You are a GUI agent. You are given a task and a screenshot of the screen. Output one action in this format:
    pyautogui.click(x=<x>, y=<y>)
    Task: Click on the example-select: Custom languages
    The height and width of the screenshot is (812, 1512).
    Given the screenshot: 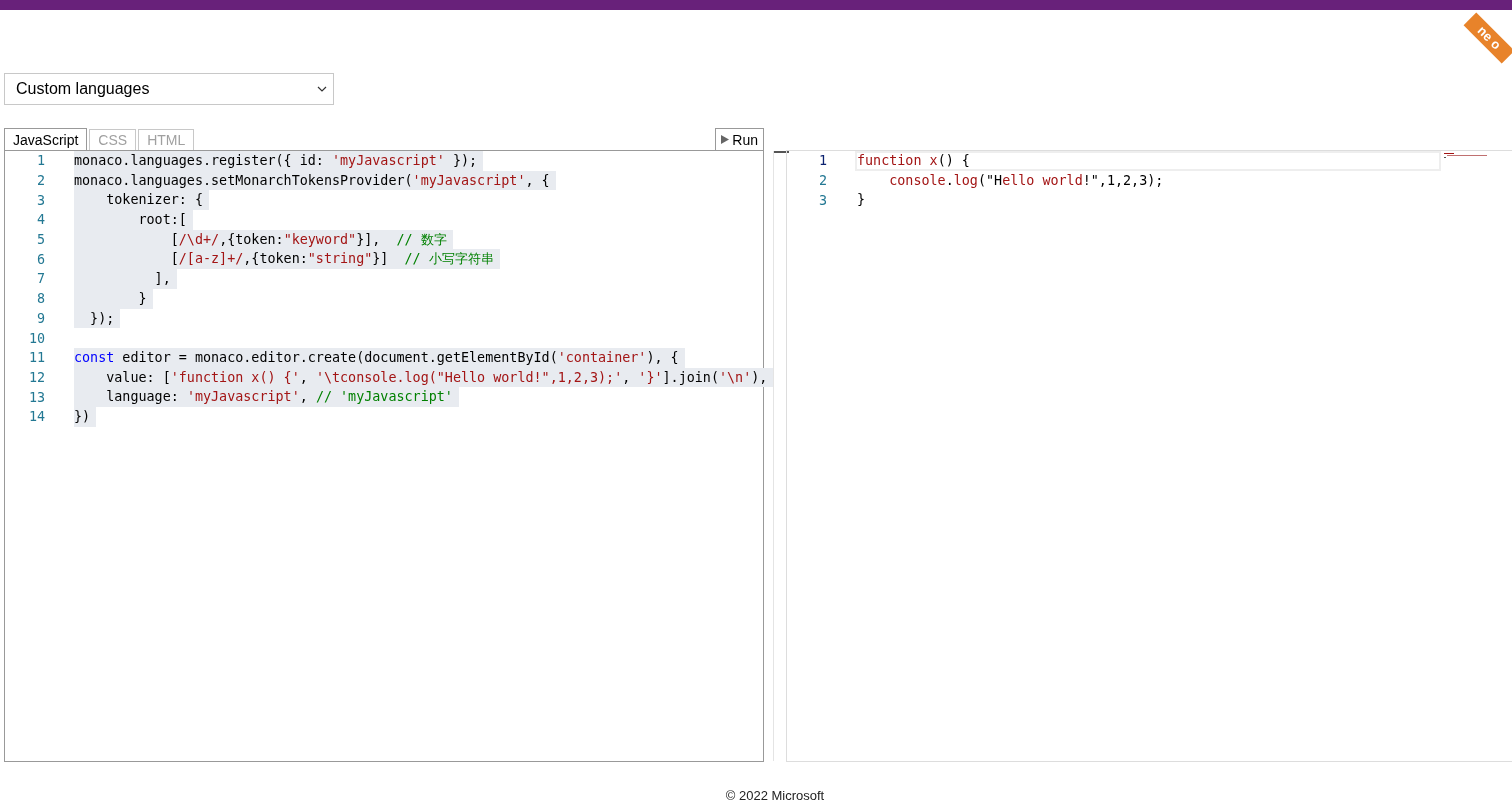 What is the action you would take?
    pyautogui.click(x=169, y=89)
    